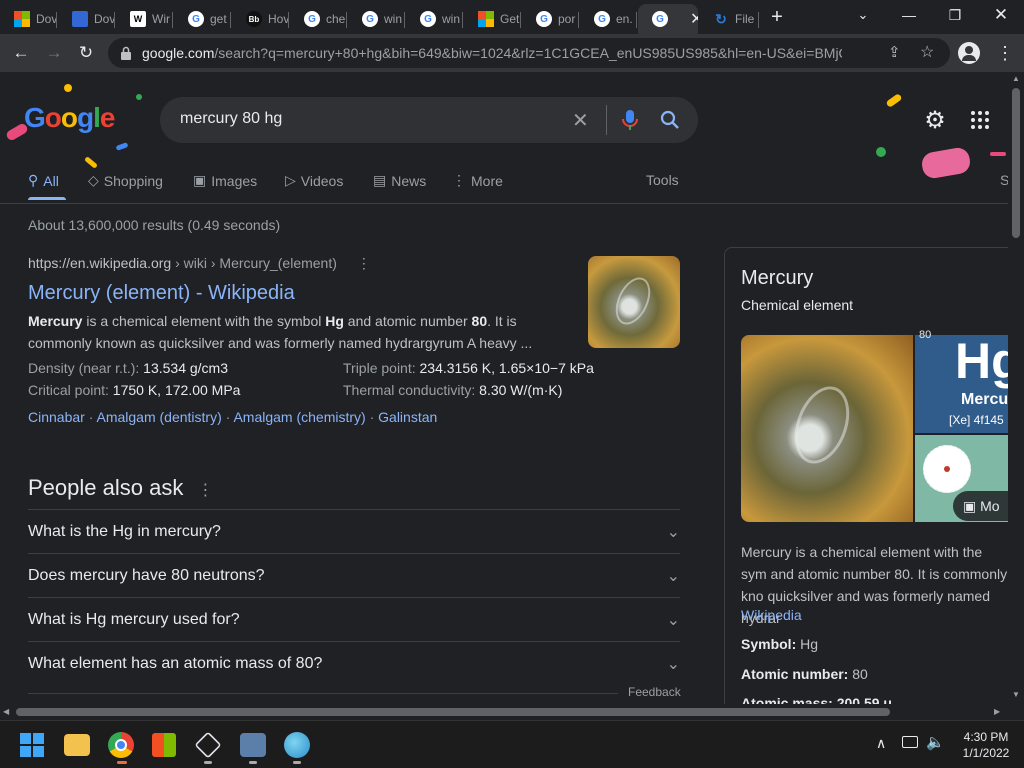  What do you see at coordinates (894, 52) in the screenshot?
I see `share-icon: ⇪` at bounding box center [894, 52].